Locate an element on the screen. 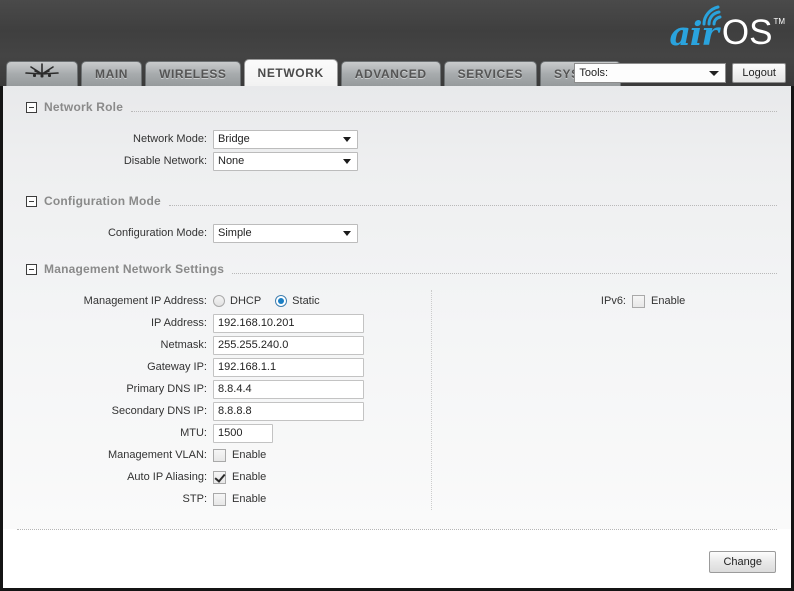  label-primary-dns: Primary DNS IP: is located at coordinates (166, 389).